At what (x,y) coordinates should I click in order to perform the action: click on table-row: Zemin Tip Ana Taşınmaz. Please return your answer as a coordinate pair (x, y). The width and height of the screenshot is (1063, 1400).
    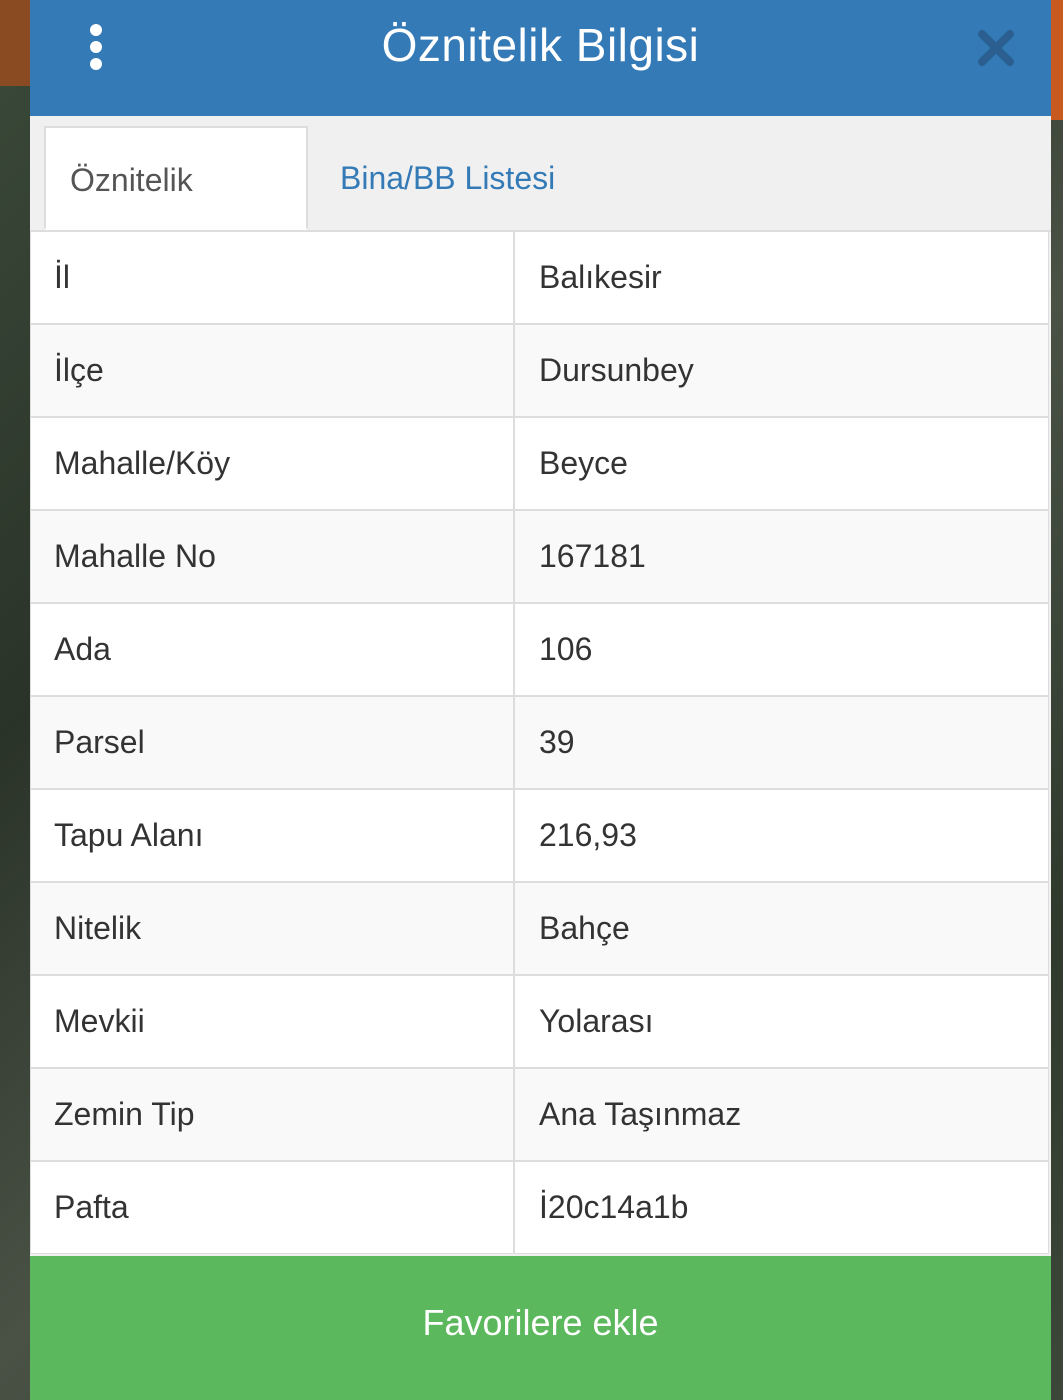
    Looking at the image, I should click on (539, 1114).